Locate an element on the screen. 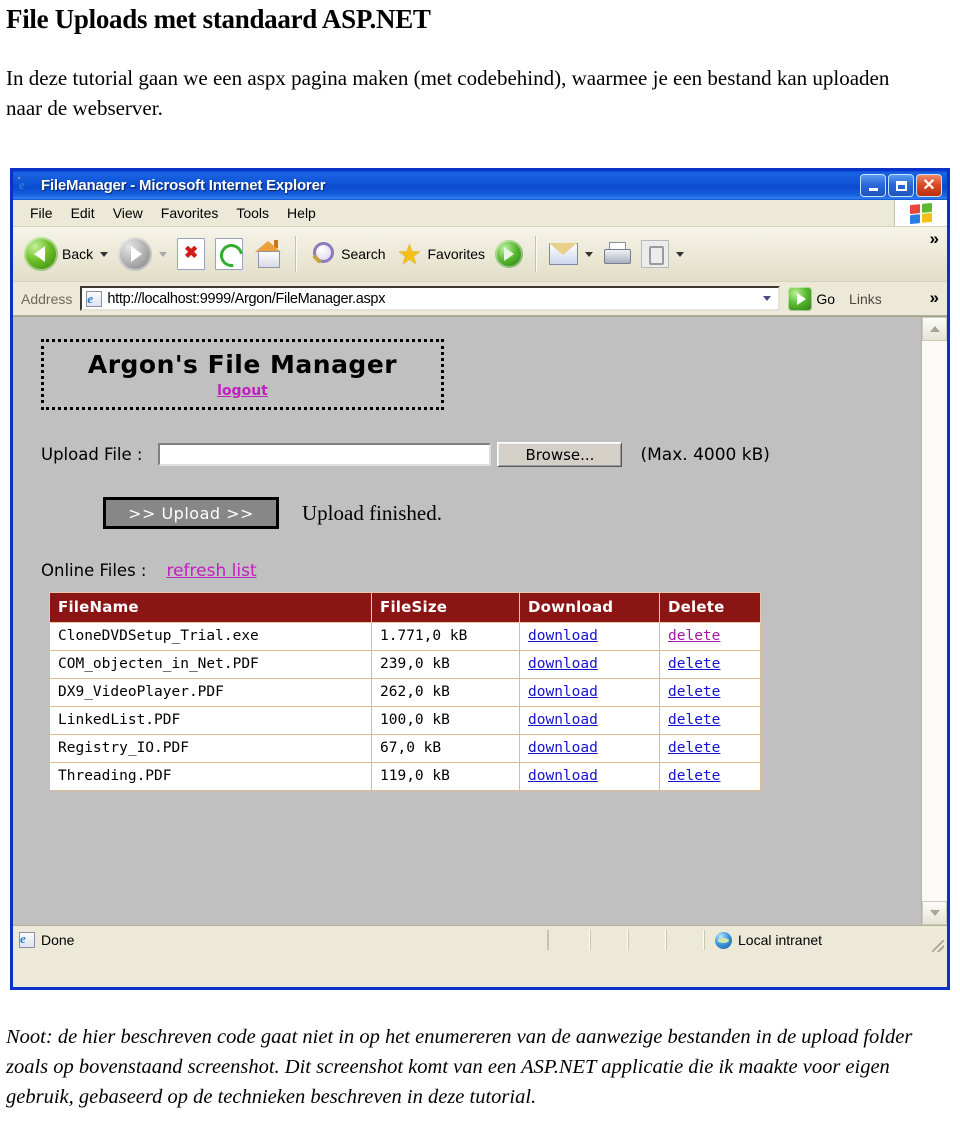 The height and width of the screenshot is (1145, 960). toolbar-overflow-icon: » is located at coordinates (934, 239).